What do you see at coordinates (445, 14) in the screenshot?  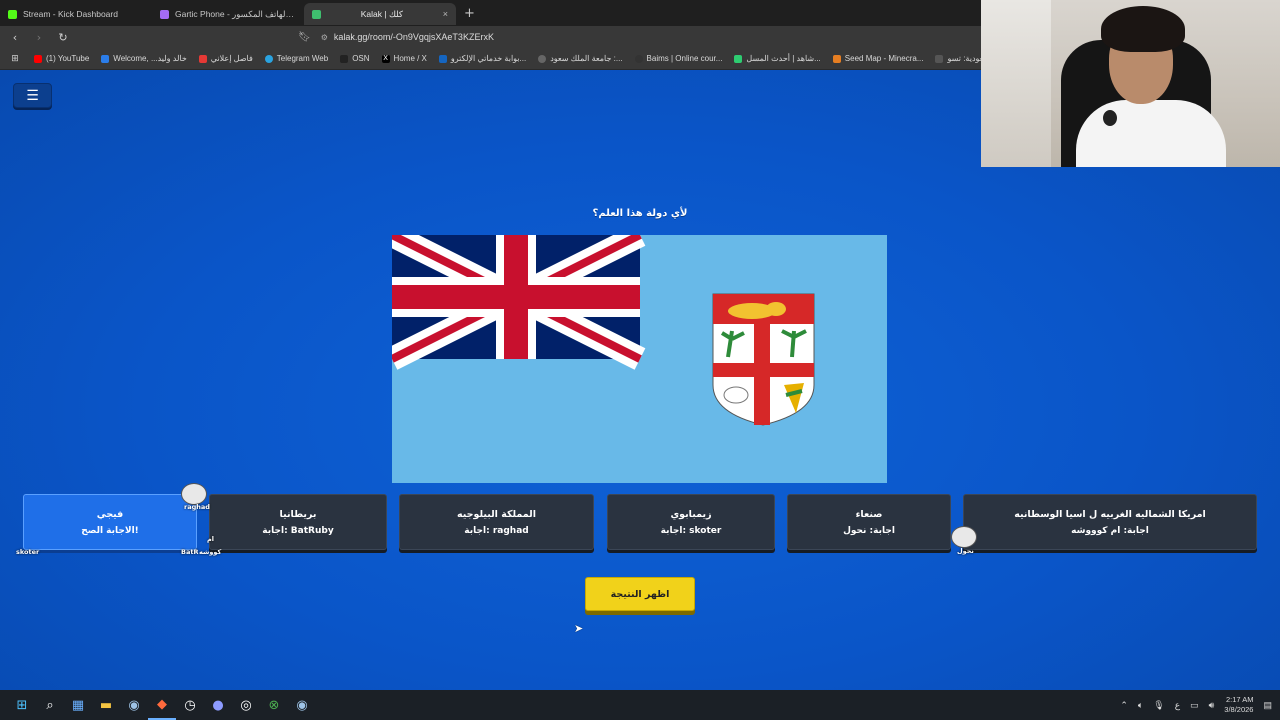 I see `close-icon: ×` at bounding box center [445, 14].